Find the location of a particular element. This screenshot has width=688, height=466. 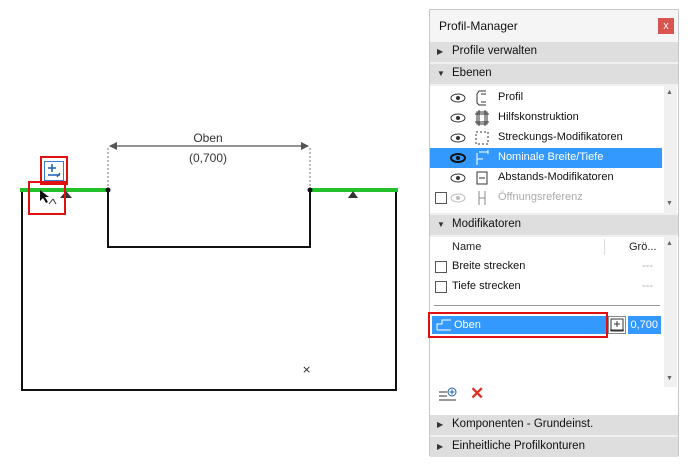

nominal-dim-icon is located at coordinates (482, 157).